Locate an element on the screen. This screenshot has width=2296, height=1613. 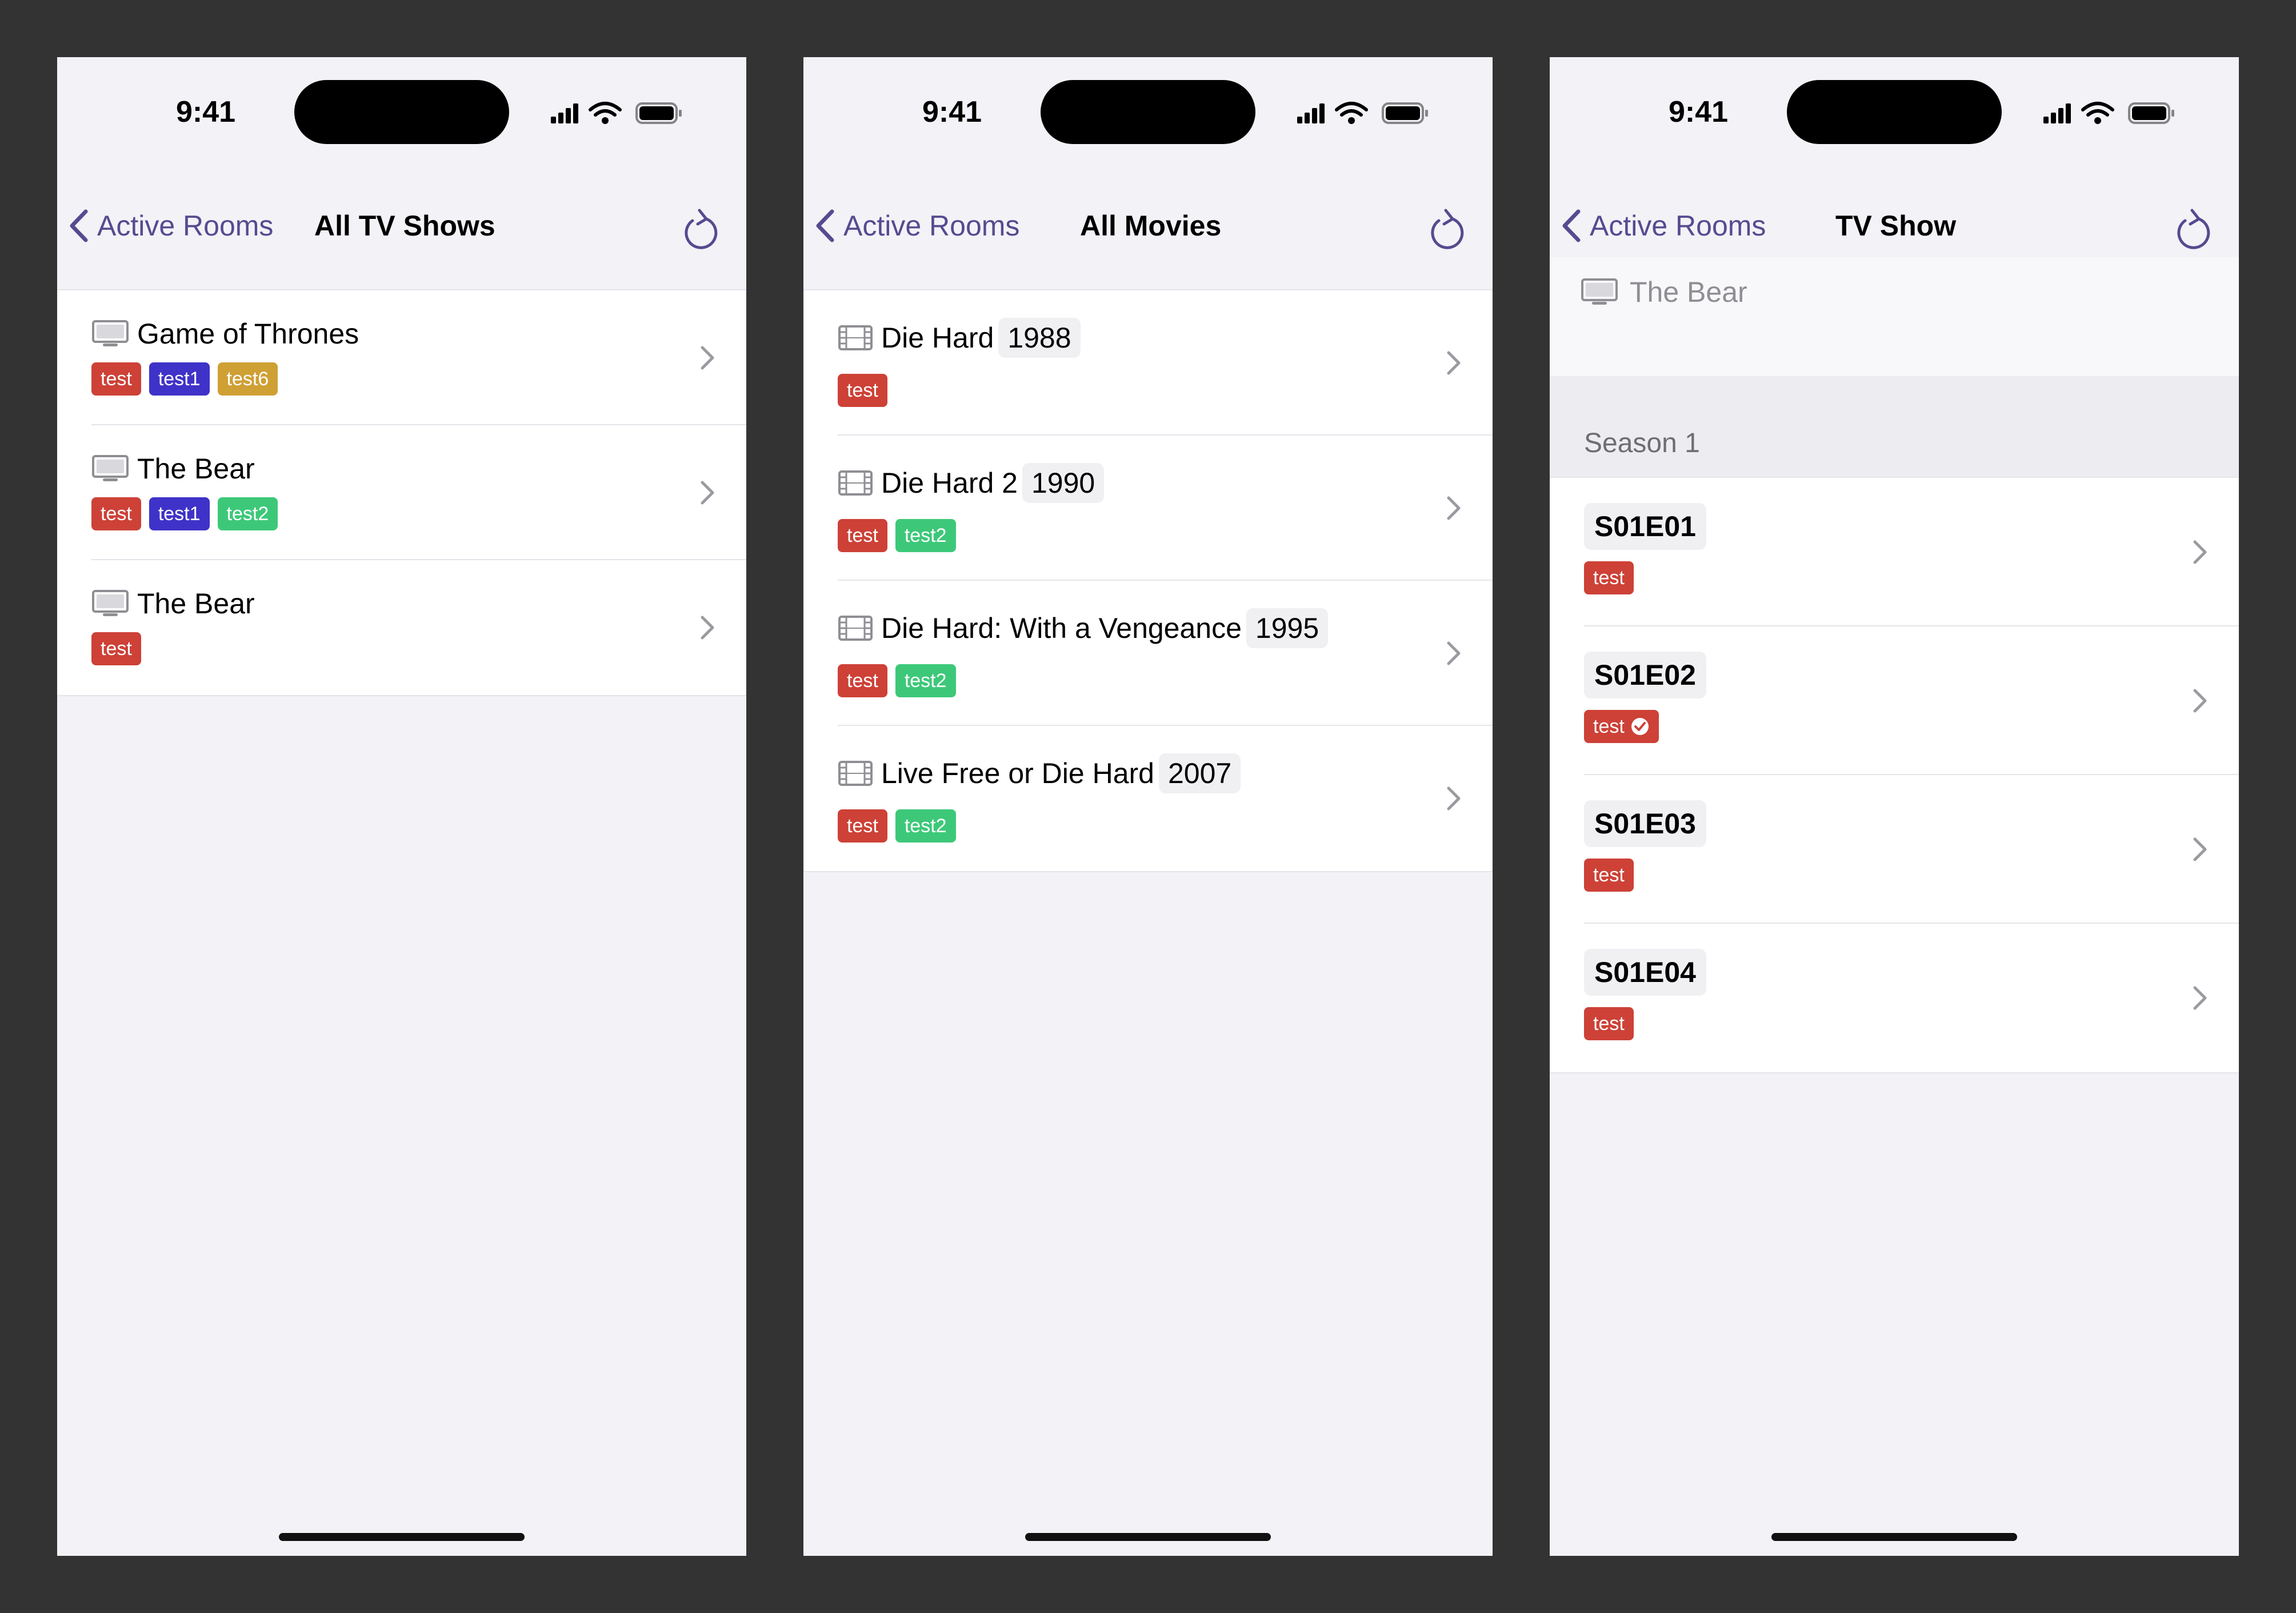
tag-badge-checked: test is located at coordinates (1621, 726).